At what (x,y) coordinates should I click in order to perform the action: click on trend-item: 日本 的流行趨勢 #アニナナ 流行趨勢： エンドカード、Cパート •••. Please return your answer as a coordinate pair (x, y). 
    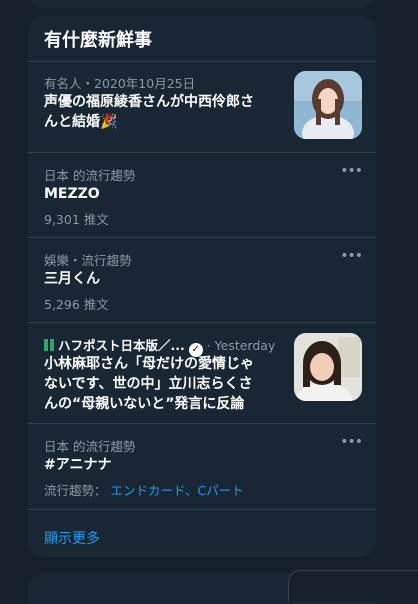
    Looking at the image, I should click on (202, 467).